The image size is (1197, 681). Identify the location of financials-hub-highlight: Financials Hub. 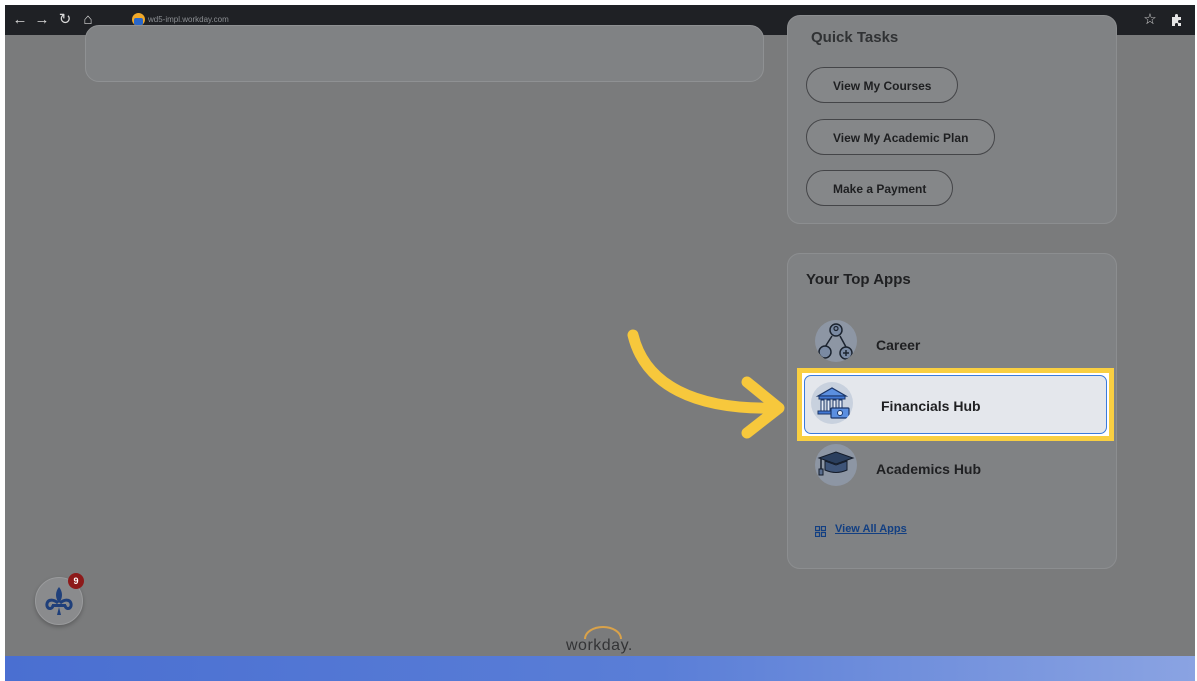
(955, 404).